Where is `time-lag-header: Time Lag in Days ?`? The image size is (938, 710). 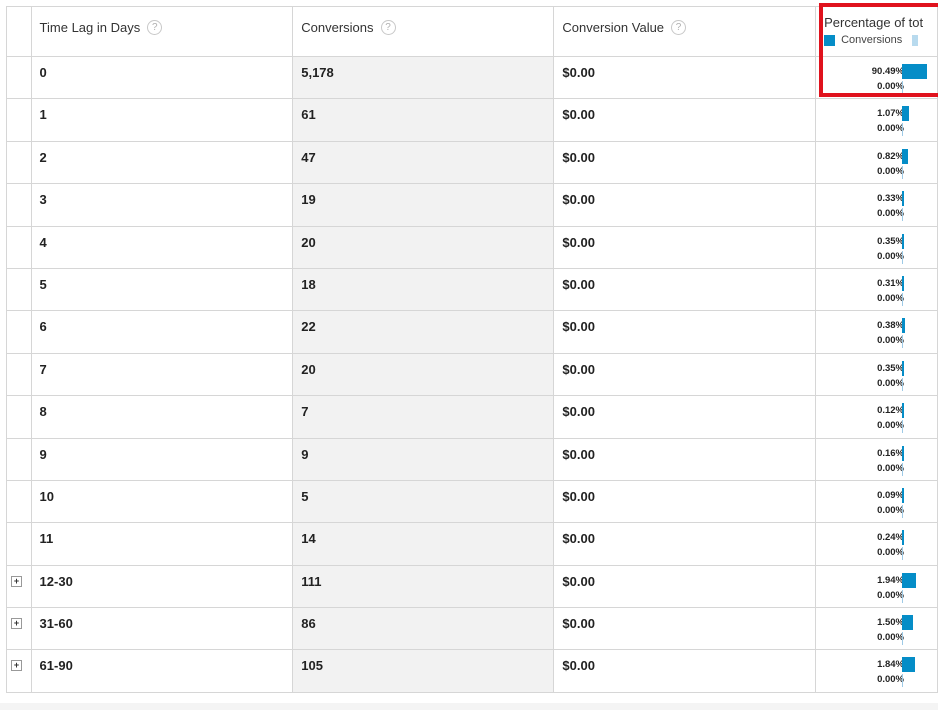 time-lag-header: Time Lag in Days ? is located at coordinates (162, 31).